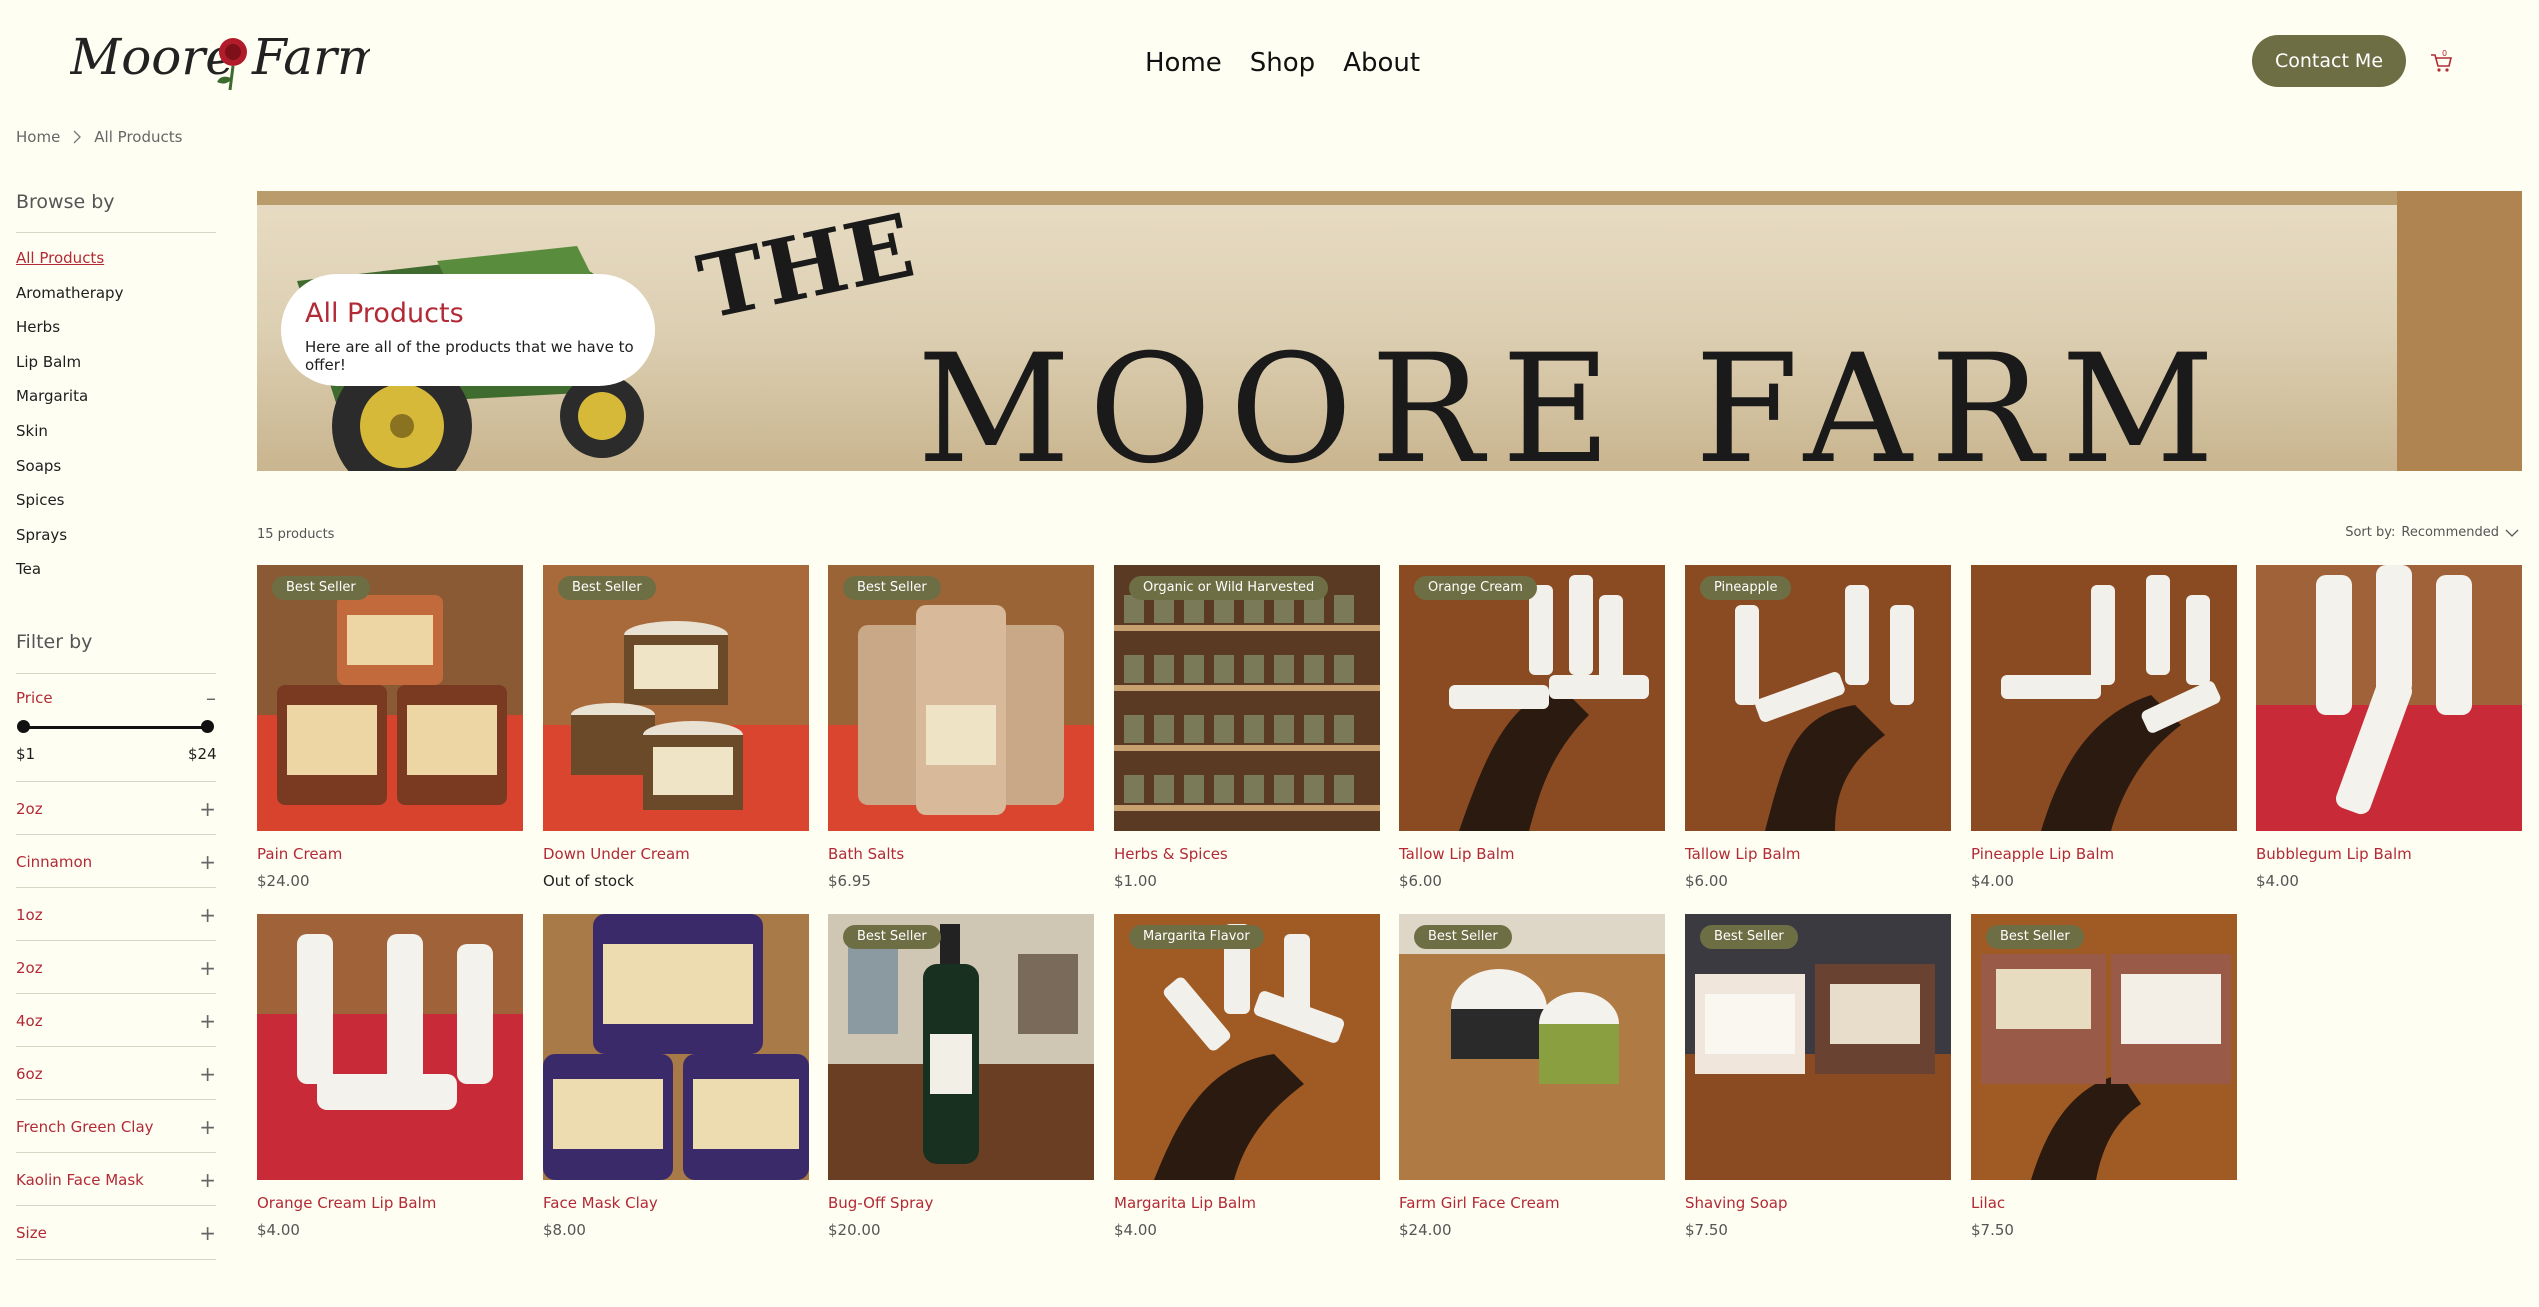 The width and height of the screenshot is (2539, 1307). I want to click on filter-price: Price –, so click(116, 698).